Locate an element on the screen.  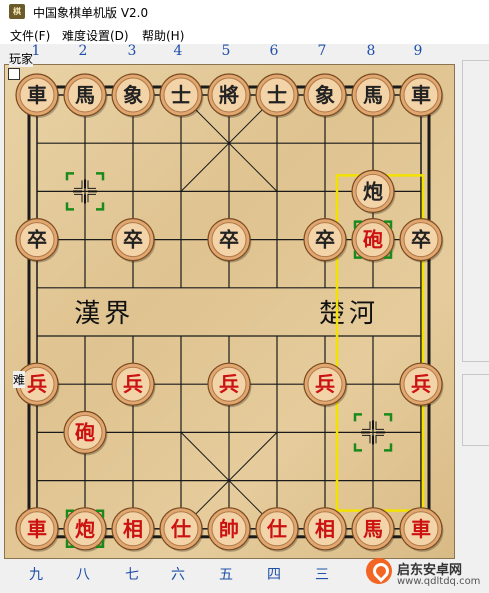
column-label: 六 is located at coordinates (178, 575).